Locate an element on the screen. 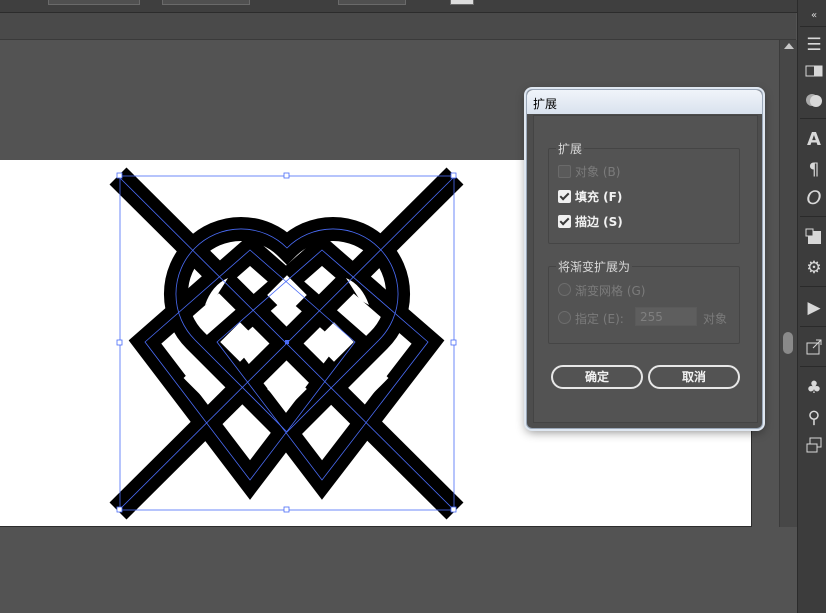 Image resolution: width=826 pixels, height=613 pixels. specify-option: 指定 (E): 255 对象 is located at coordinates (648, 316).